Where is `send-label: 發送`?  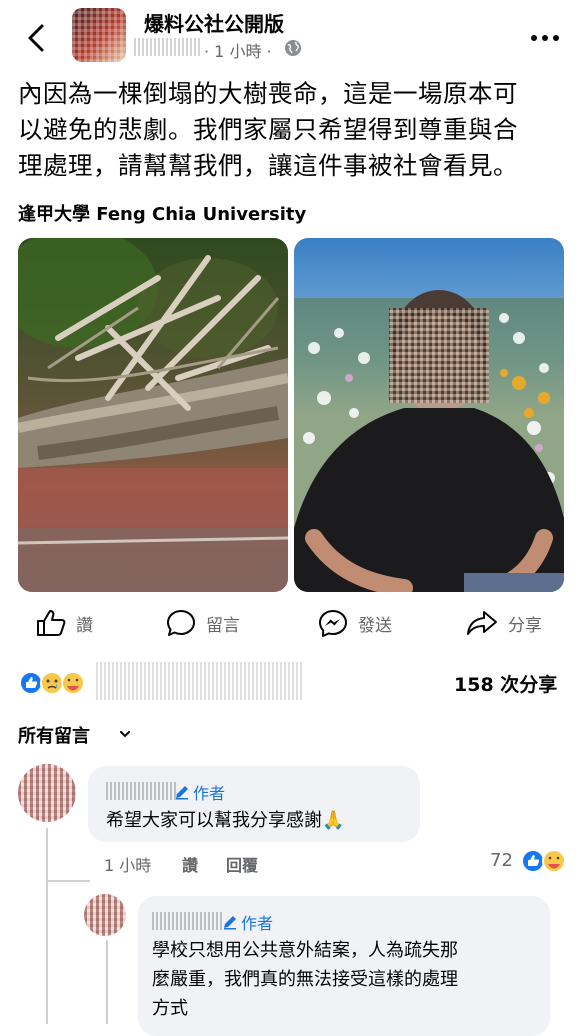
send-label: 發送 is located at coordinates (375, 625).